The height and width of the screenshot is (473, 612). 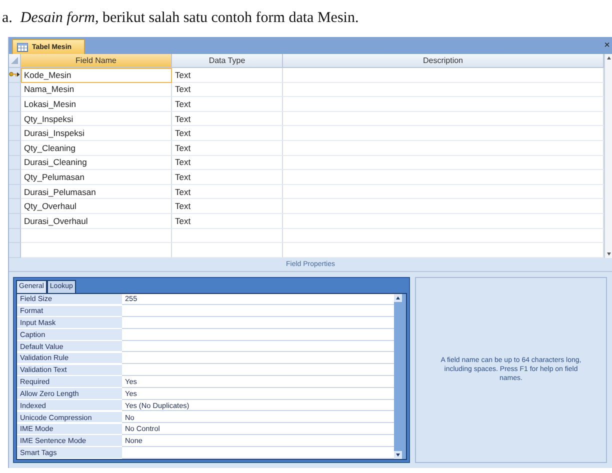 I want to click on select-all-icon, so click(x=14, y=60).